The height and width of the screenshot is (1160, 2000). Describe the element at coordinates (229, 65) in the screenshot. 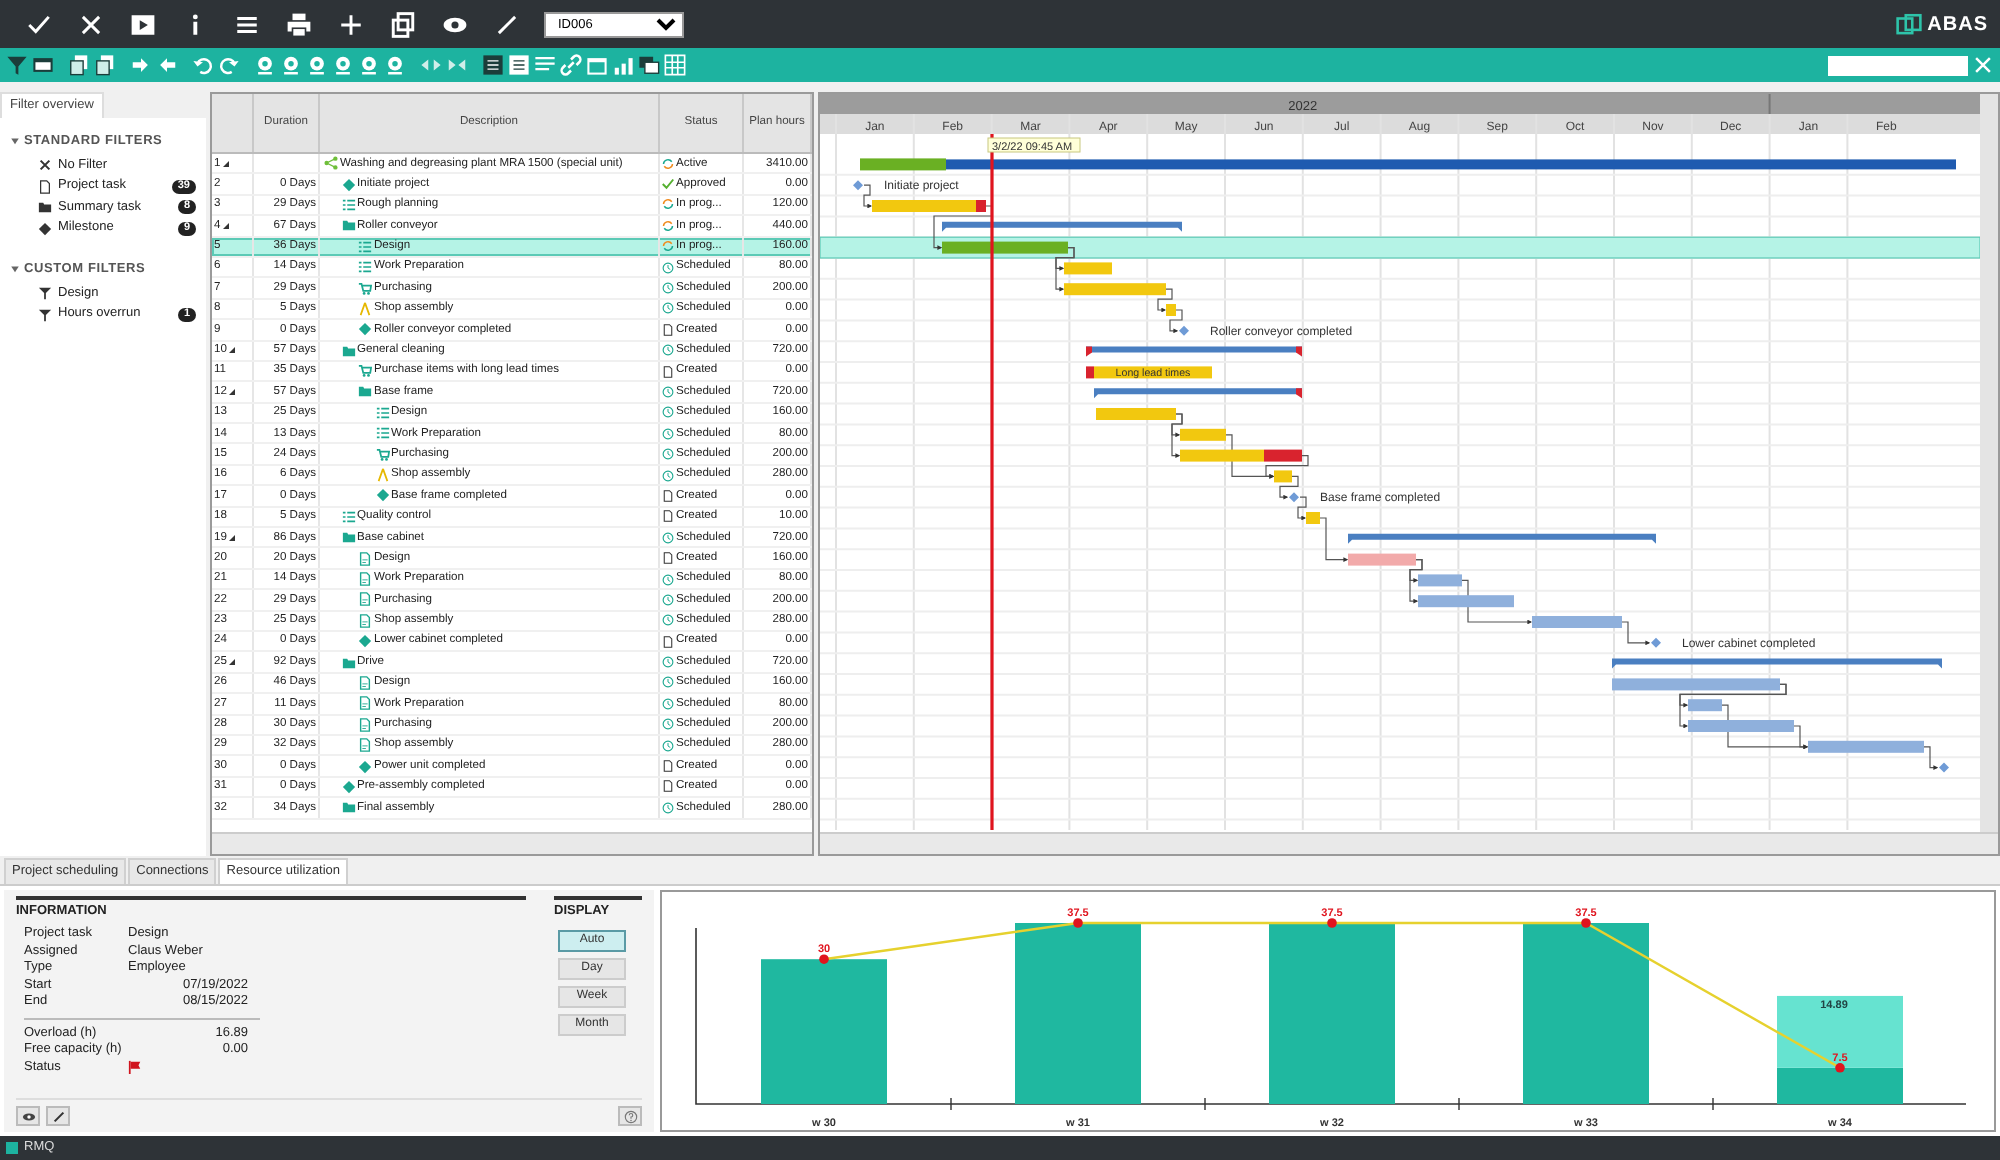

I see `redo-icon` at that location.